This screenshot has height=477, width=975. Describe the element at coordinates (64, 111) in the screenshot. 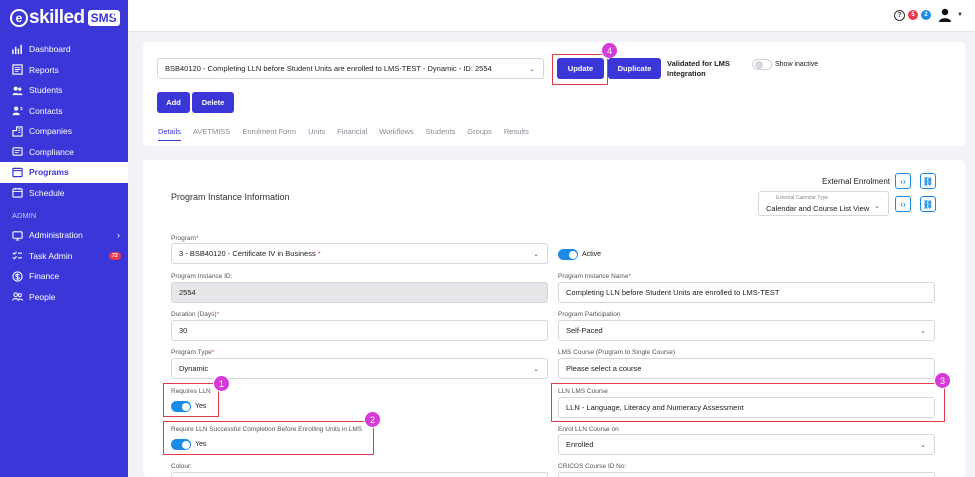

I see `sidebar-item-contacts: Contacts` at that location.